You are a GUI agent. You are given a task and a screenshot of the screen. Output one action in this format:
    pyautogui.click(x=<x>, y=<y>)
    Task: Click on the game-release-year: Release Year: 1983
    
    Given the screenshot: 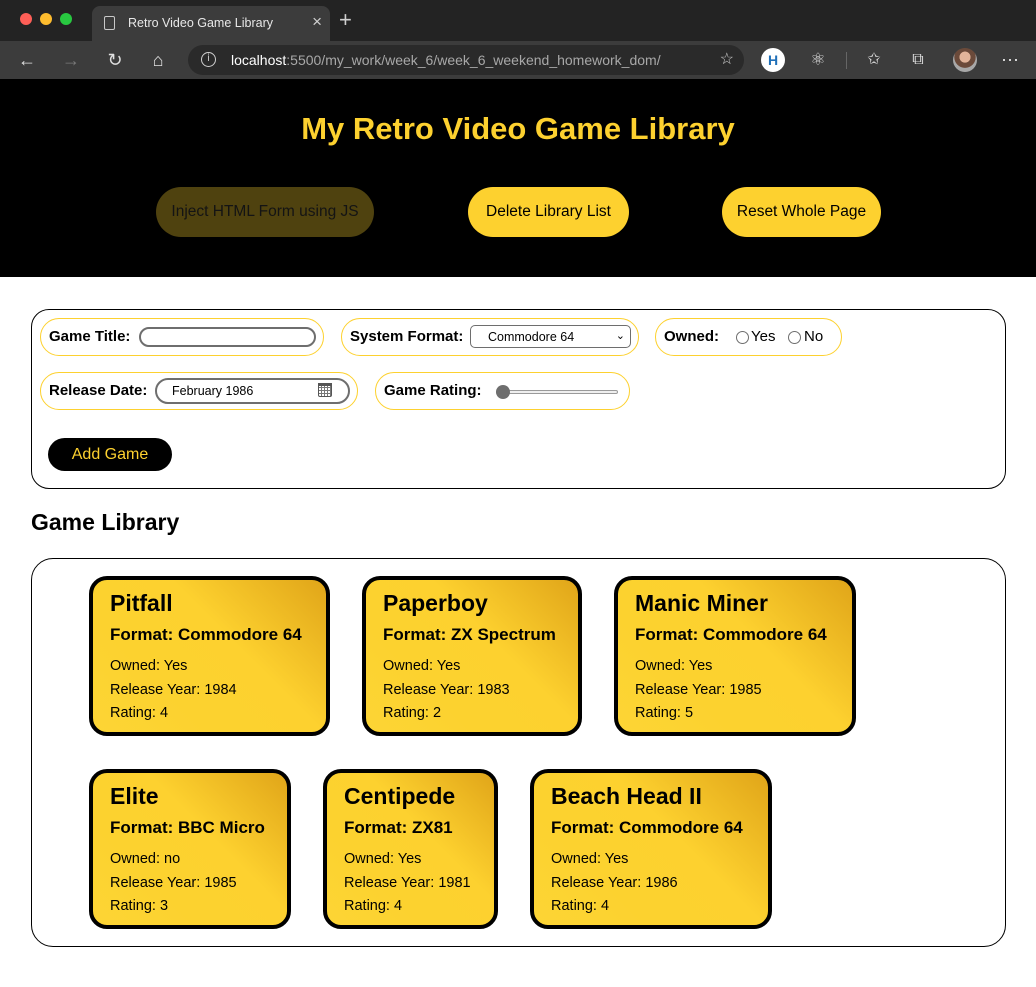 What is the action you would take?
    pyautogui.click(x=446, y=690)
    